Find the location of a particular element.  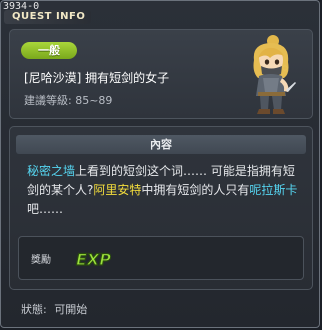

status-value: 可開始 is located at coordinates (71, 309).